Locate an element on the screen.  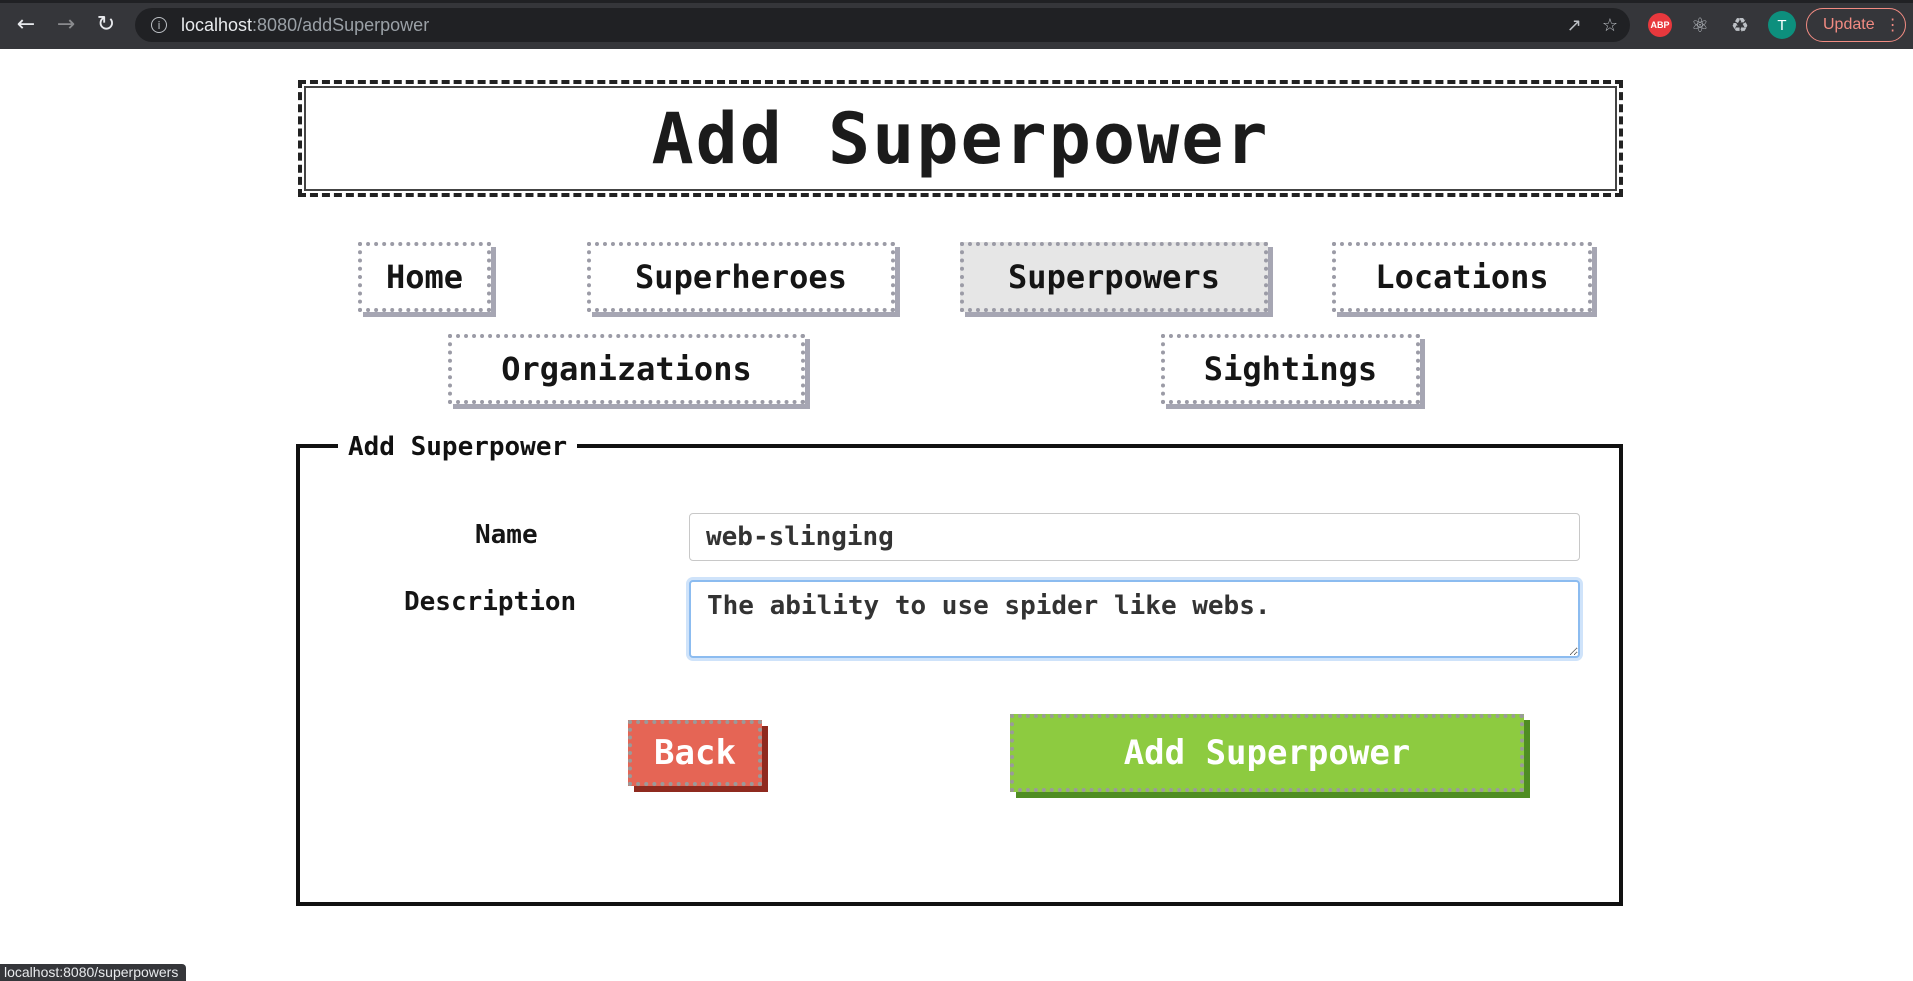
name-input is located at coordinates (1134, 537).